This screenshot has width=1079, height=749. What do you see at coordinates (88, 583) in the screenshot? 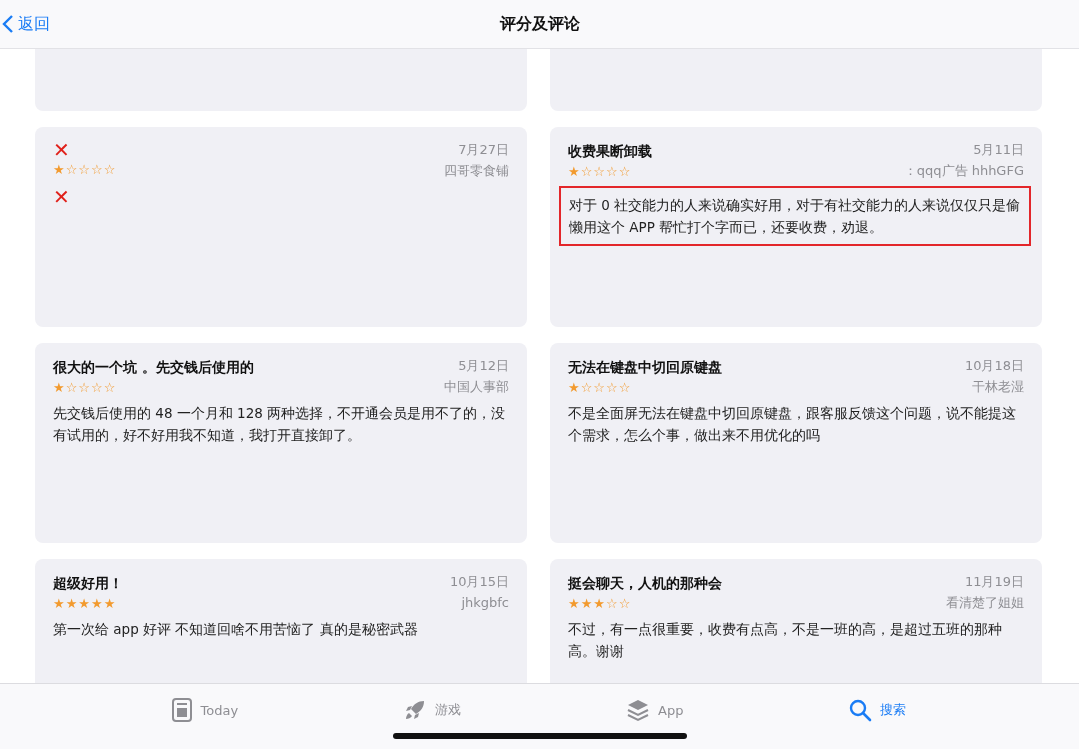
I see `review-title: 超级好用！` at bounding box center [88, 583].